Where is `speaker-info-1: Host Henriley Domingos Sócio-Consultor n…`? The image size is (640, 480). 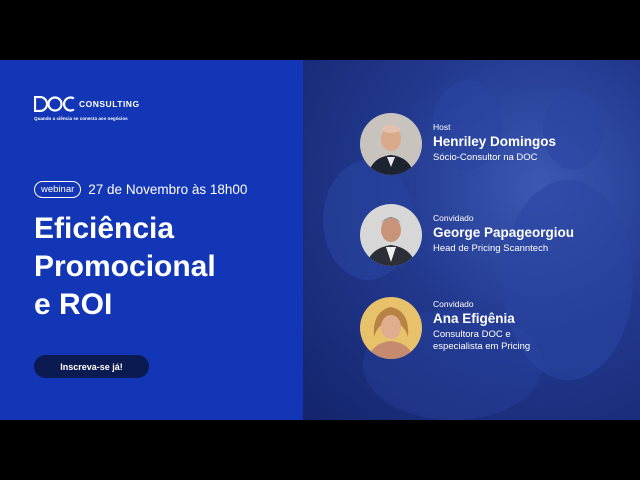 speaker-info-1: Host Henriley Domingos Sócio-Consultor n… is located at coordinates (494, 143).